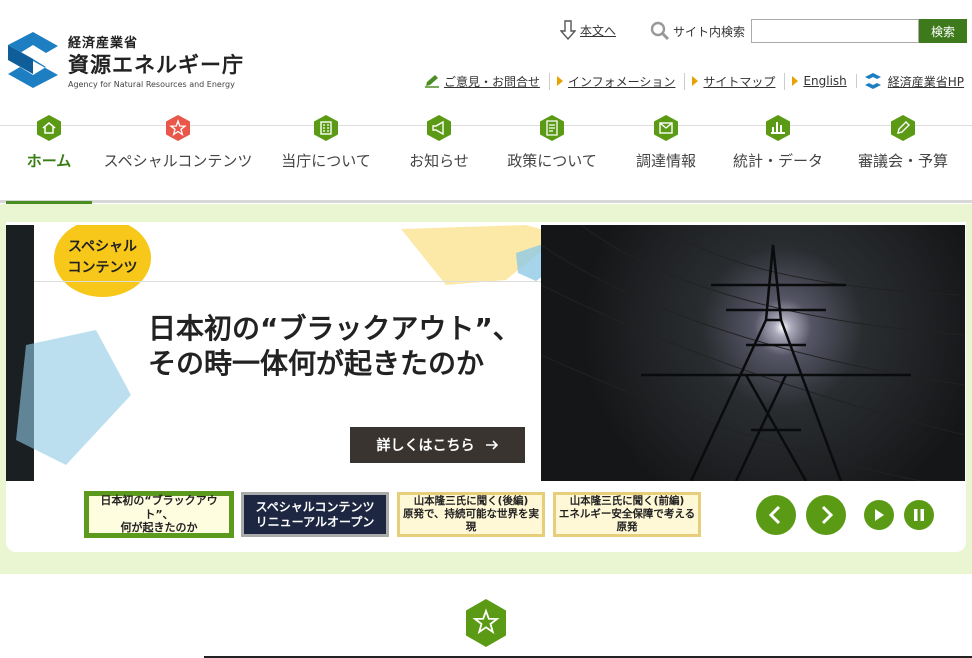 The height and width of the screenshot is (658, 972). I want to click on detail-button: 詳しくはこちら, so click(437, 445).